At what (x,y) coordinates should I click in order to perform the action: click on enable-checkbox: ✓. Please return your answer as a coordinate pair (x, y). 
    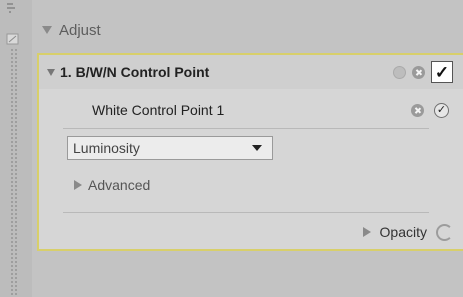
    Looking at the image, I should click on (442, 72).